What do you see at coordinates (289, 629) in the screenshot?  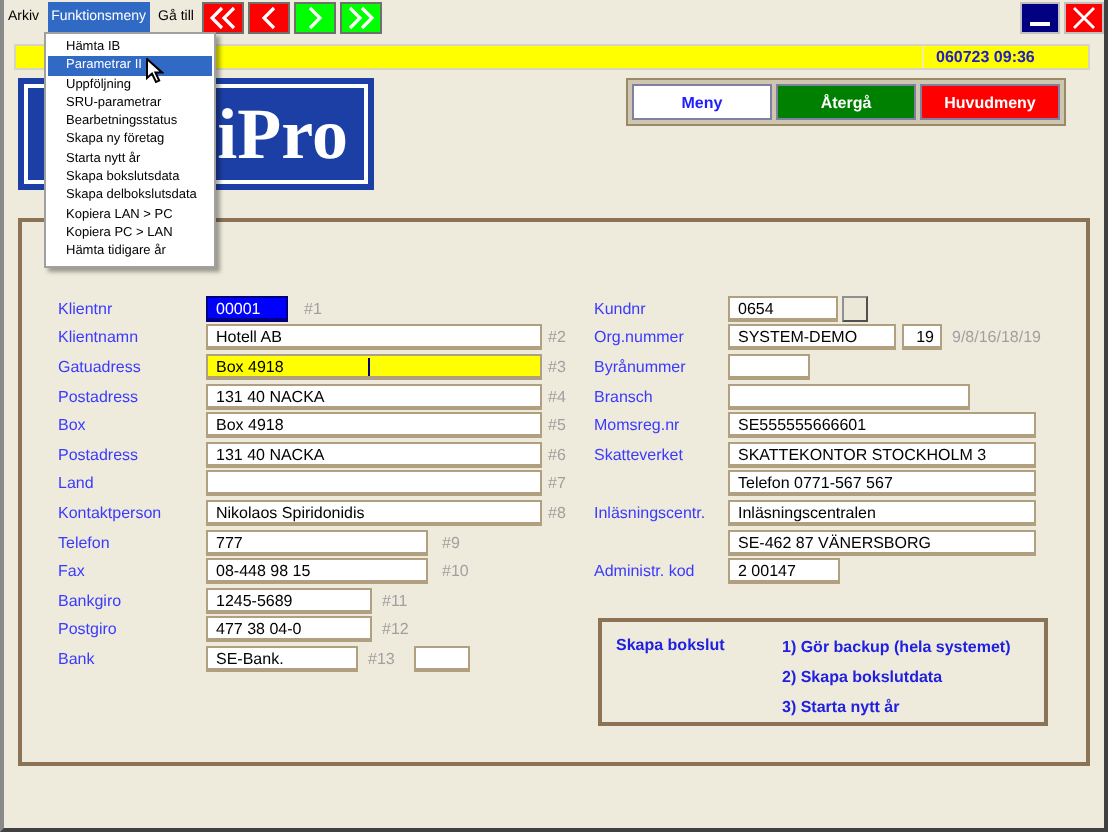 I see `input-field: 477 38 04-0` at bounding box center [289, 629].